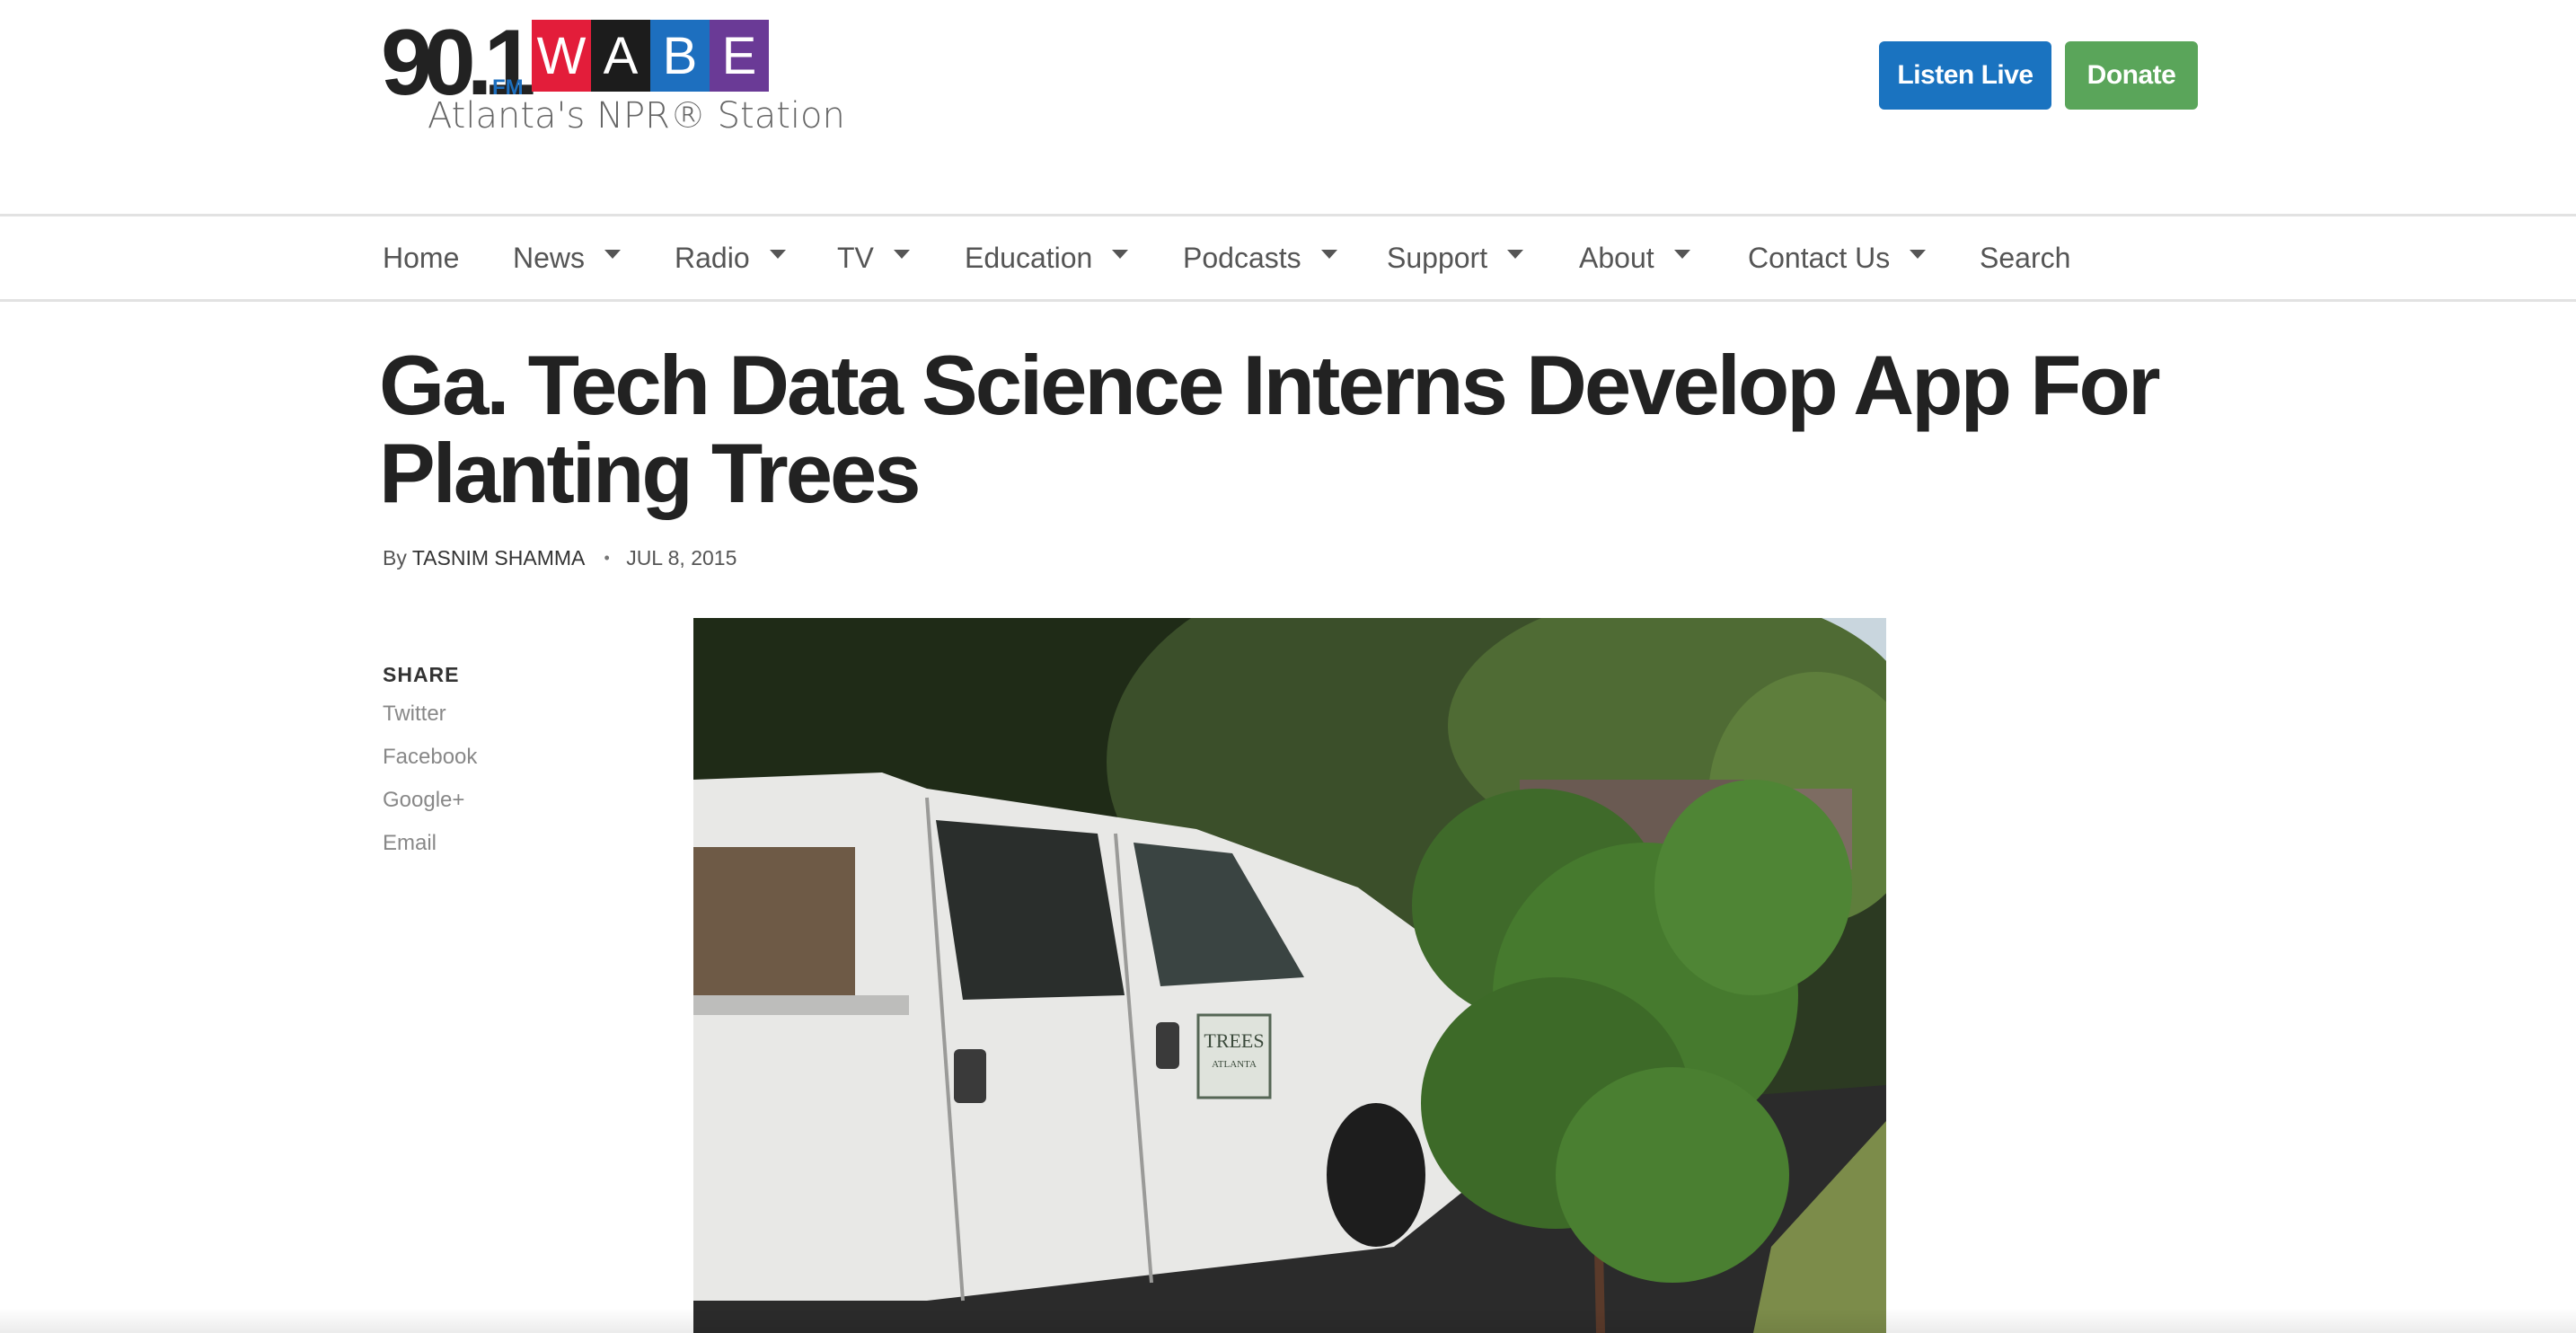 The image size is (2576, 1333). I want to click on nav-item-tv: TV, so click(873, 257).